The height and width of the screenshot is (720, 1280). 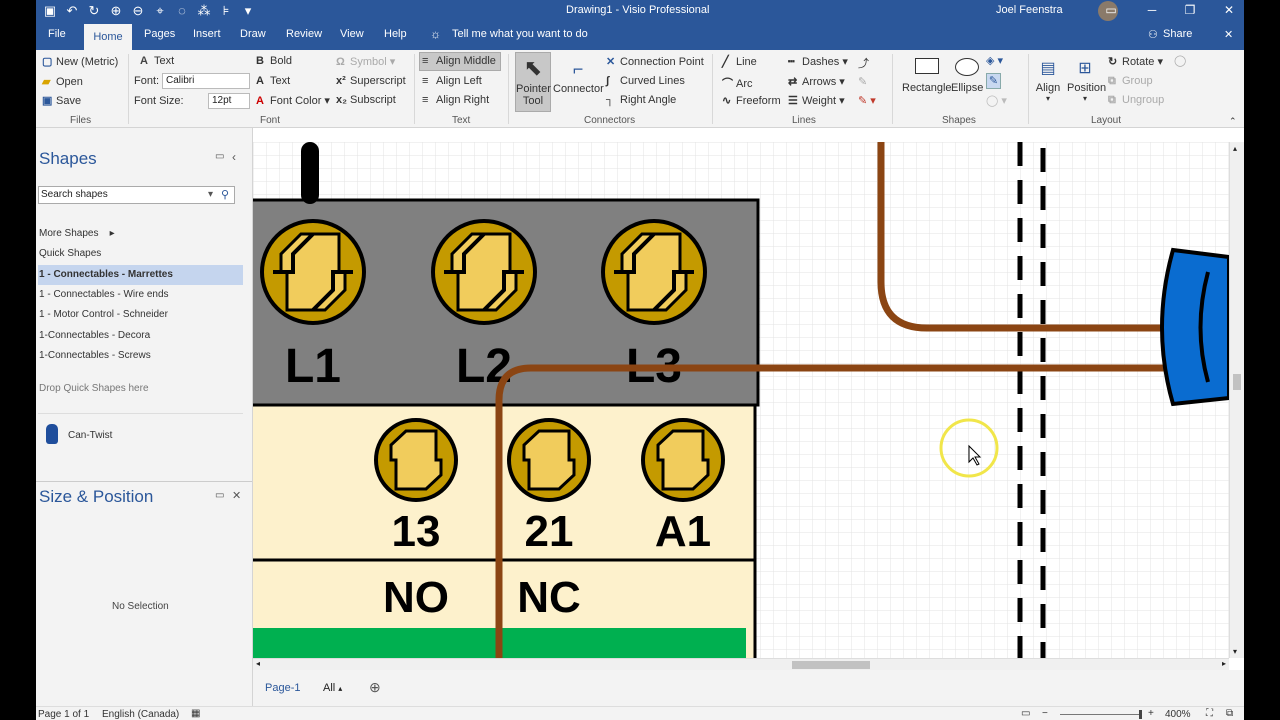 What do you see at coordinates (818, 61) in the screenshot?
I see `dashes-button: ┅ Dashes ▾` at bounding box center [818, 61].